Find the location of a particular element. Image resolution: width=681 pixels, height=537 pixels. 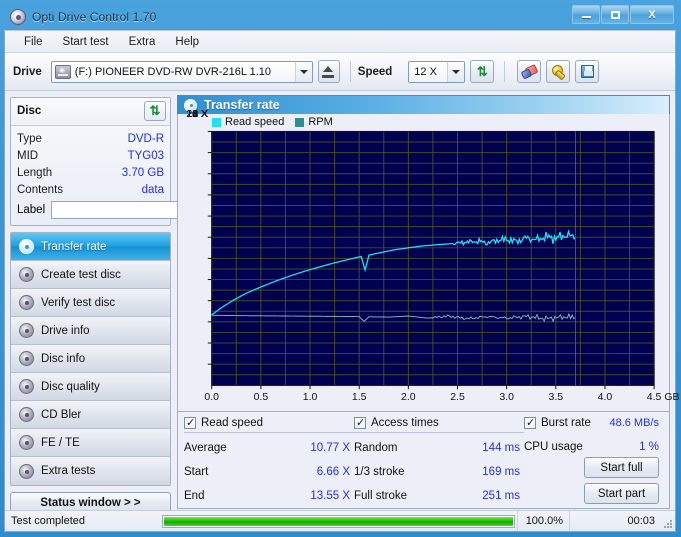

minimize-button is located at coordinates (586, 14).